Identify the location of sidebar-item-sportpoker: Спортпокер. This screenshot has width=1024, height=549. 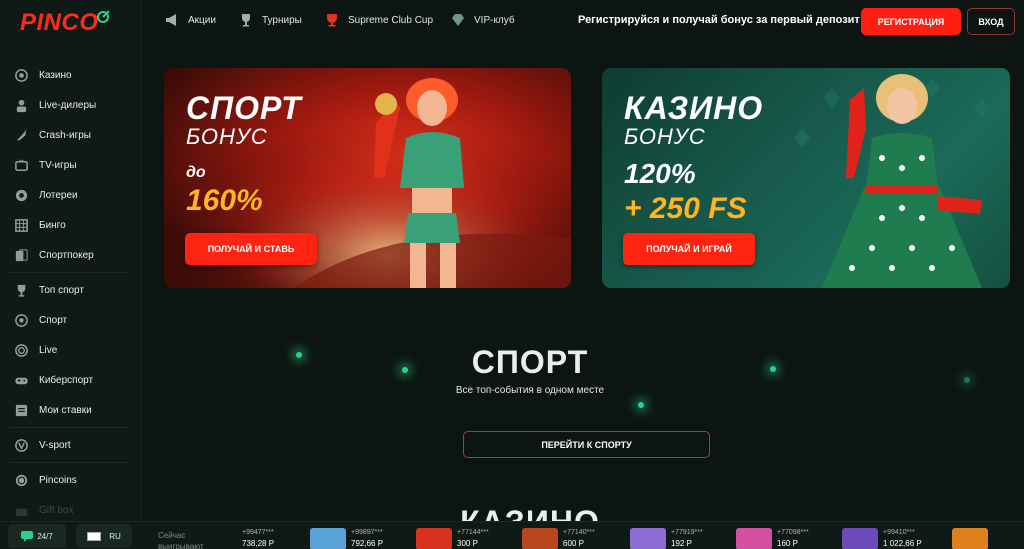
(71, 255).